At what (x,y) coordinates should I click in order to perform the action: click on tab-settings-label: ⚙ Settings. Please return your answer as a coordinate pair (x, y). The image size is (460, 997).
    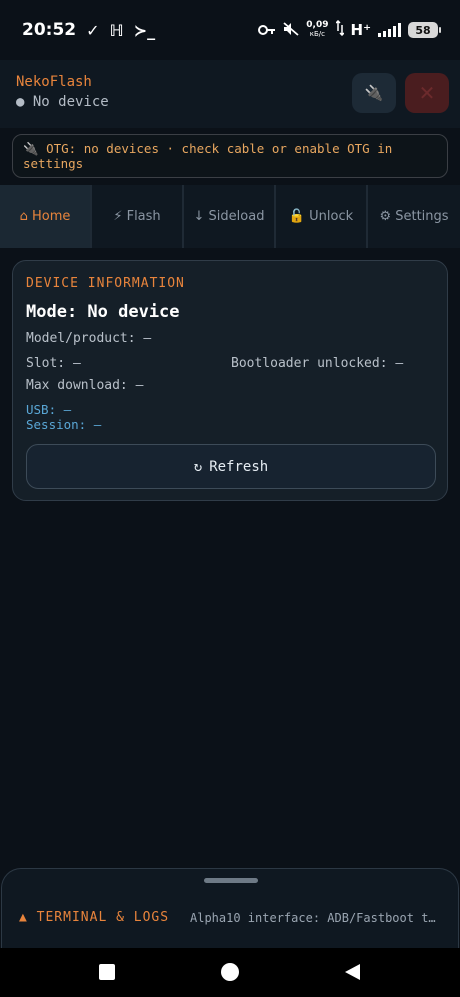
    Looking at the image, I should click on (414, 216).